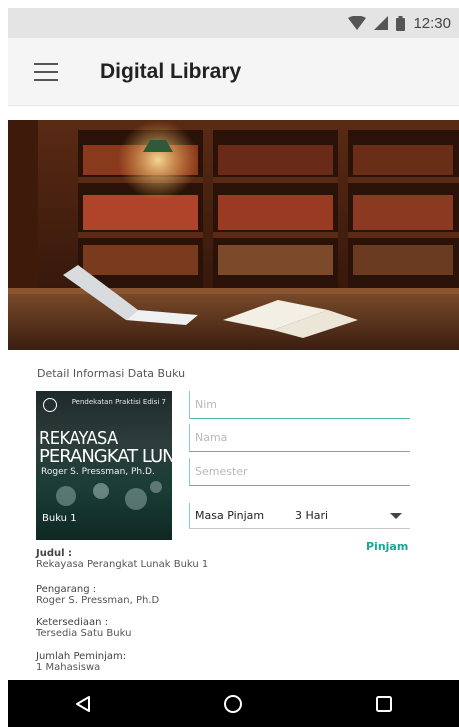 The width and height of the screenshot is (459, 727). What do you see at coordinates (432, 23) in the screenshot?
I see `status-time: 12:30` at bounding box center [432, 23].